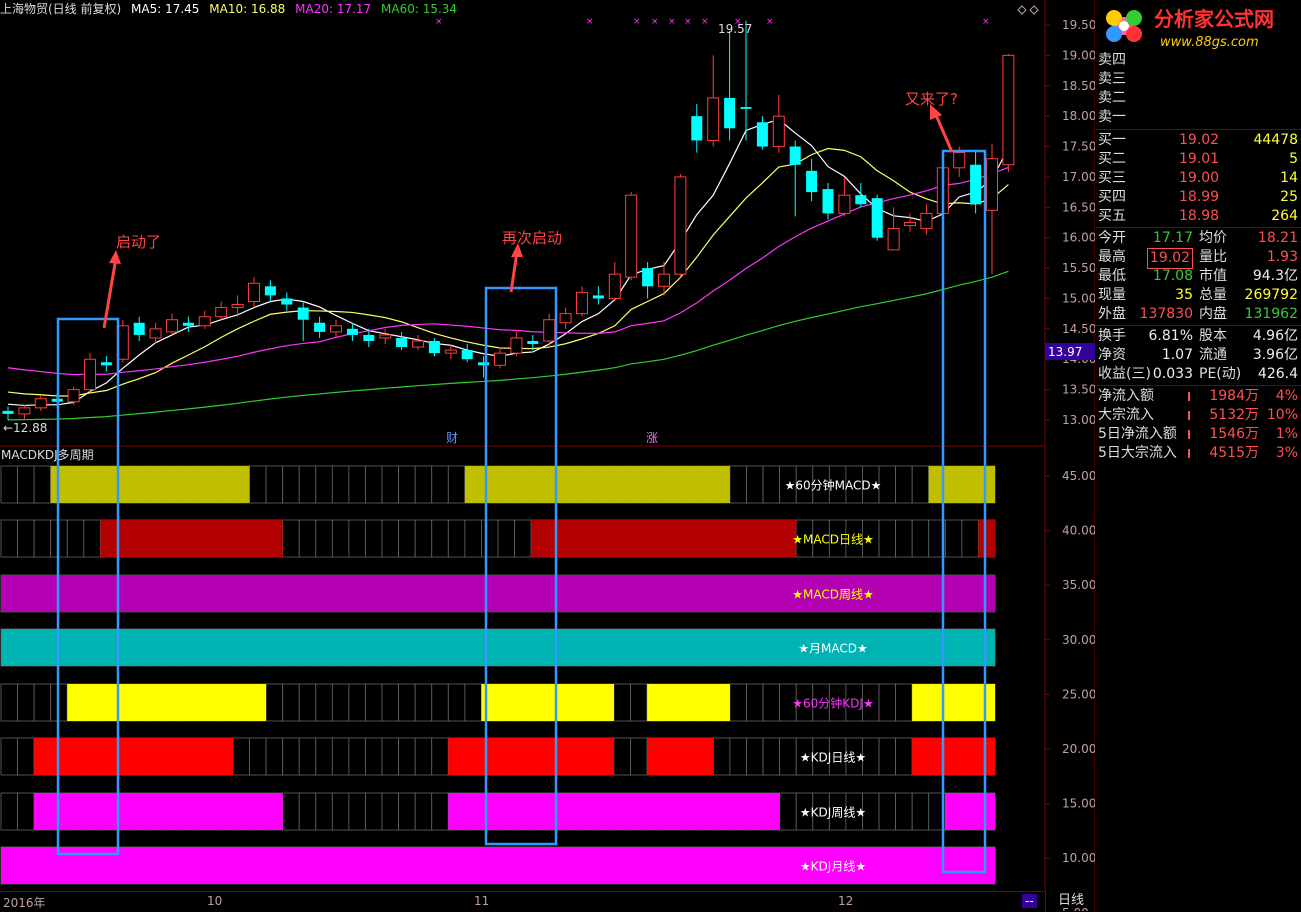  Describe the element at coordinates (1213, 355) in the screenshot. I see `stat-label: 流通` at that location.